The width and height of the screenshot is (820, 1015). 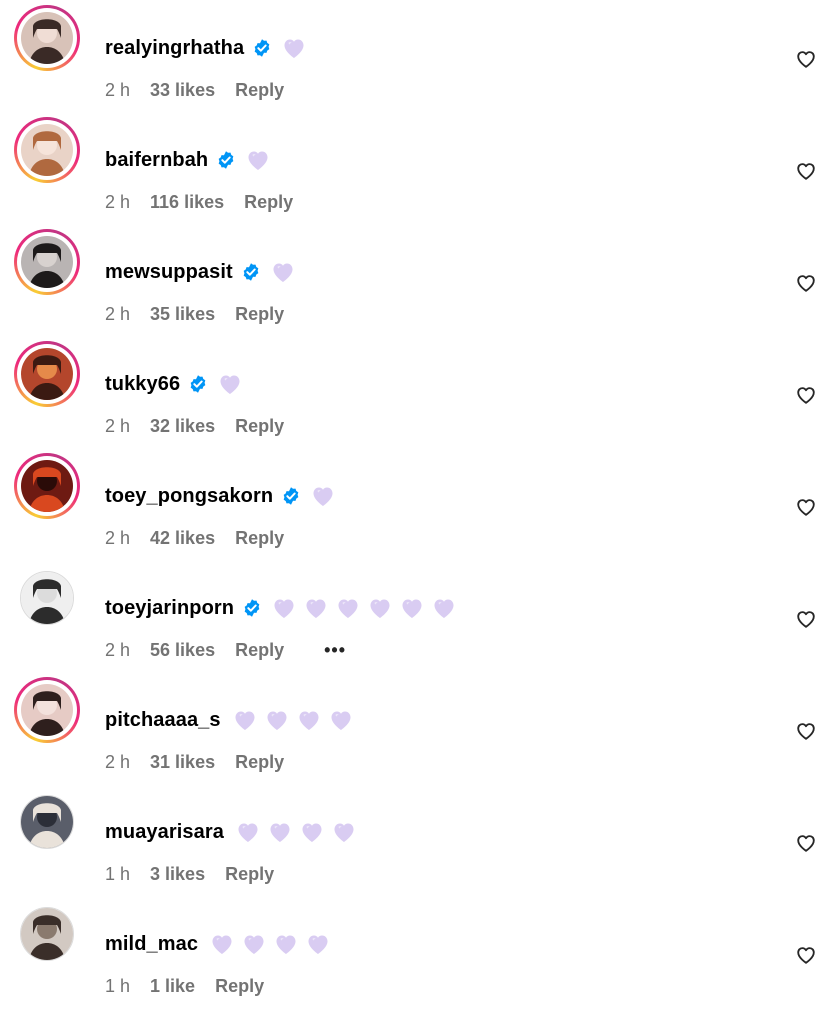 What do you see at coordinates (182, 762) in the screenshot?
I see `likes-count: 31 likes` at bounding box center [182, 762].